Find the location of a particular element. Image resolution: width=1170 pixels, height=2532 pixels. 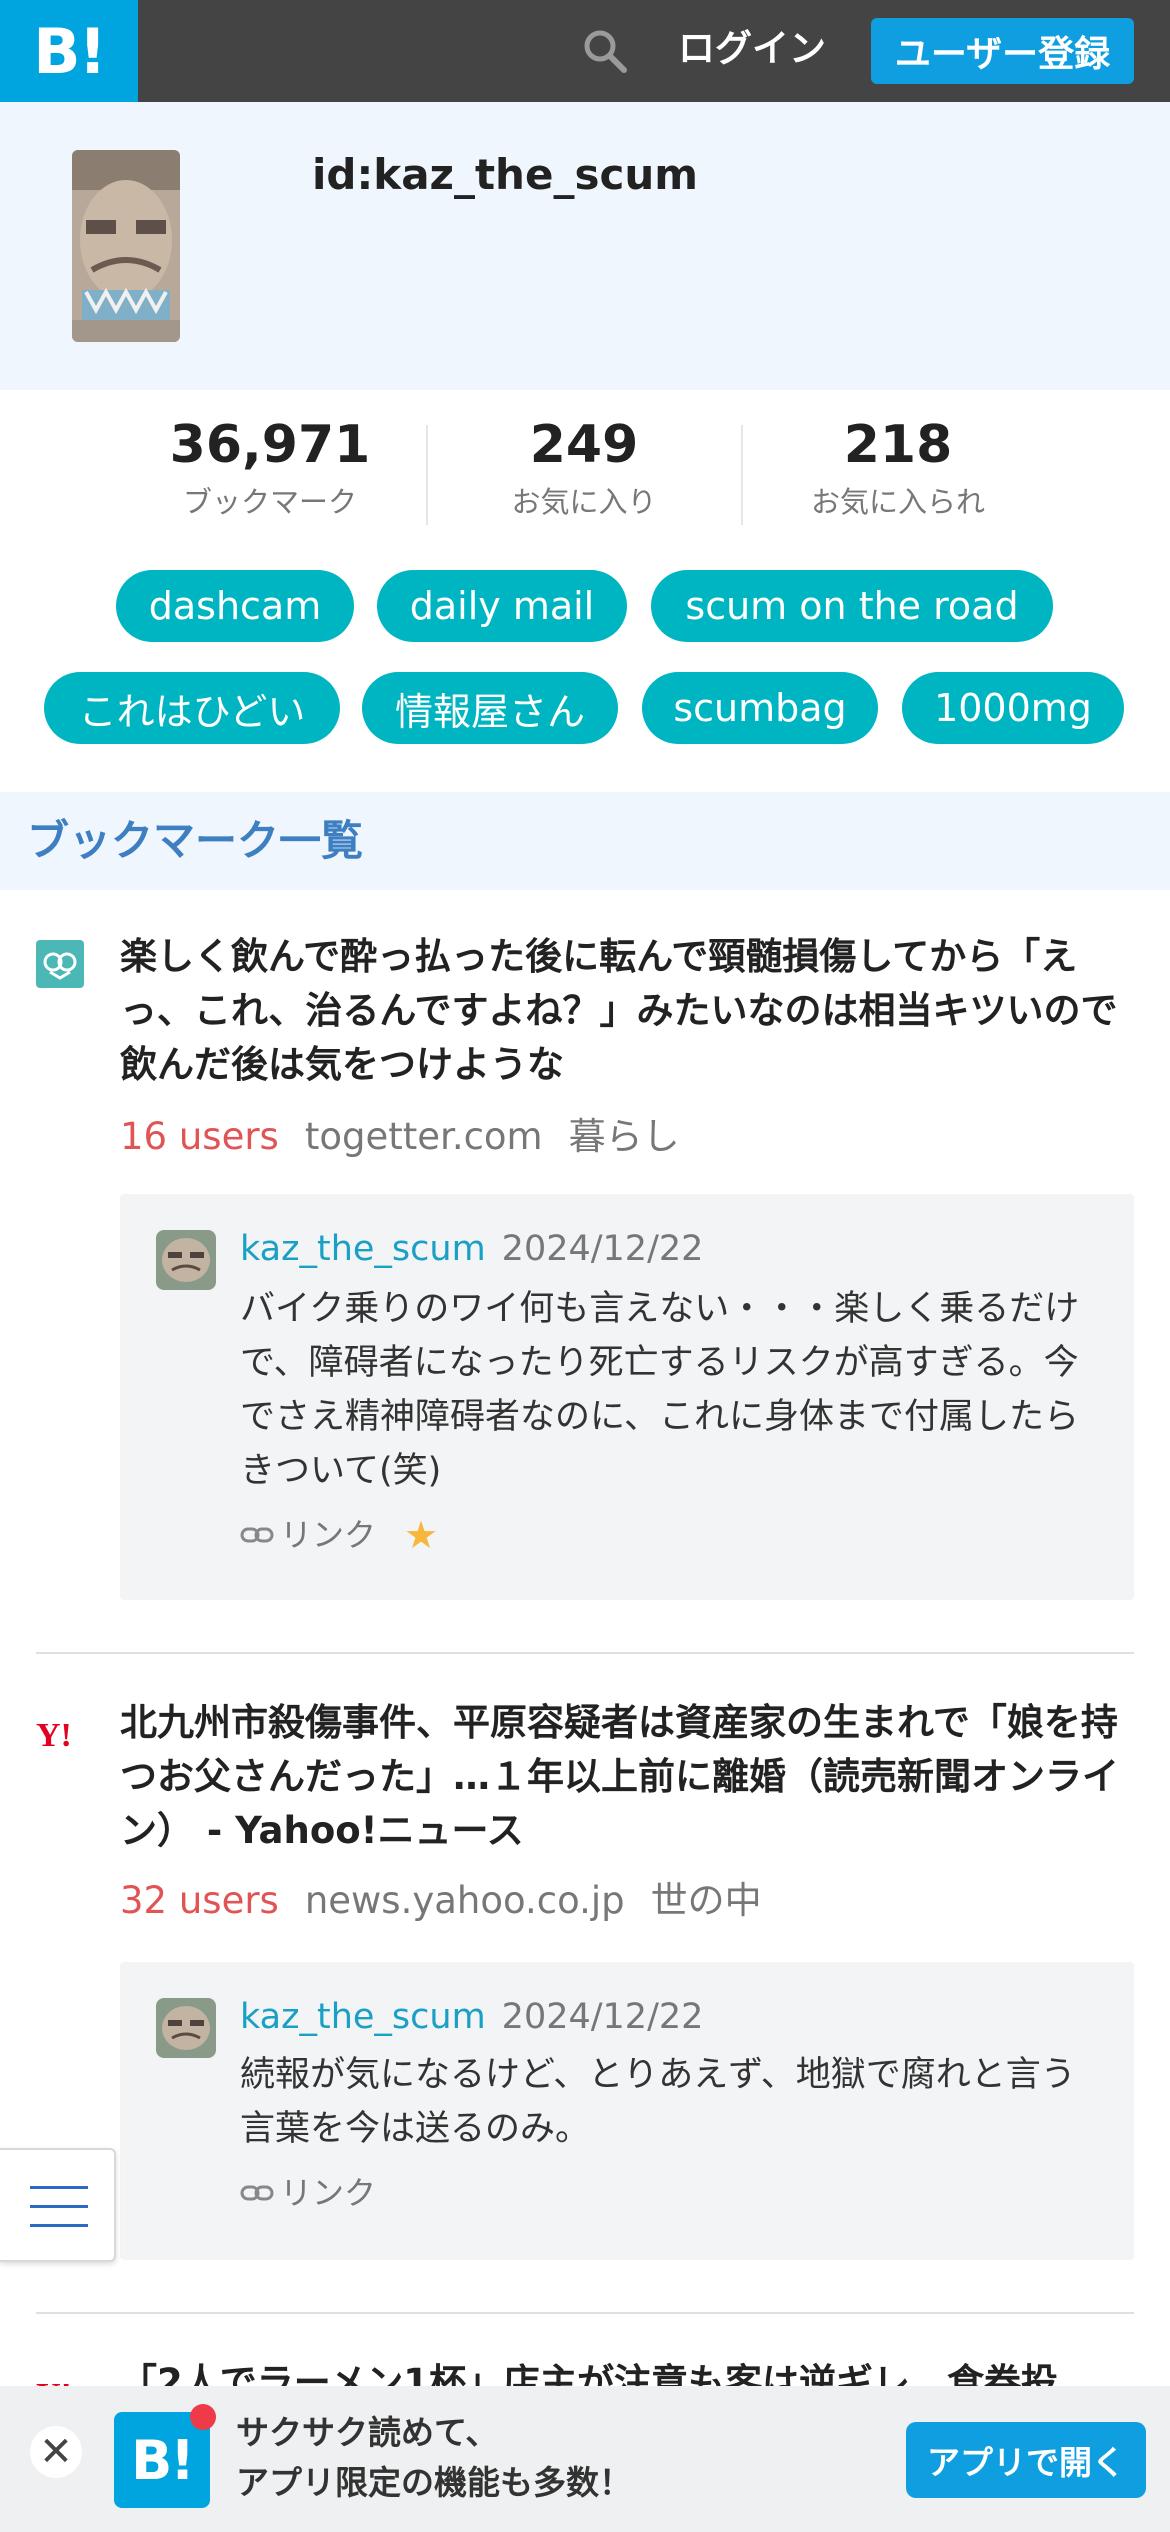

banner-line-1: サクサク読めて、 is located at coordinates (367, 2432).